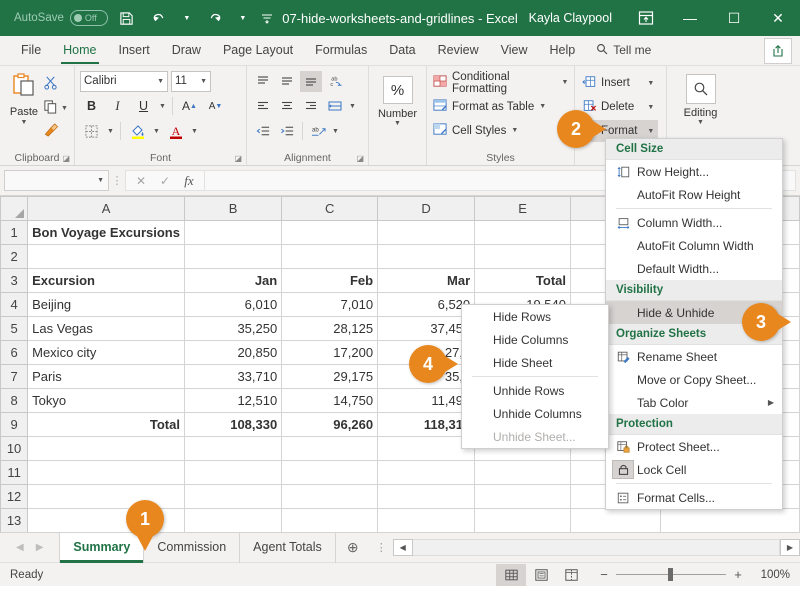 The width and height of the screenshot is (800, 600). What do you see at coordinates (106, 400) in the screenshot?
I see `cell-a8: Tokyo` at bounding box center [106, 400].